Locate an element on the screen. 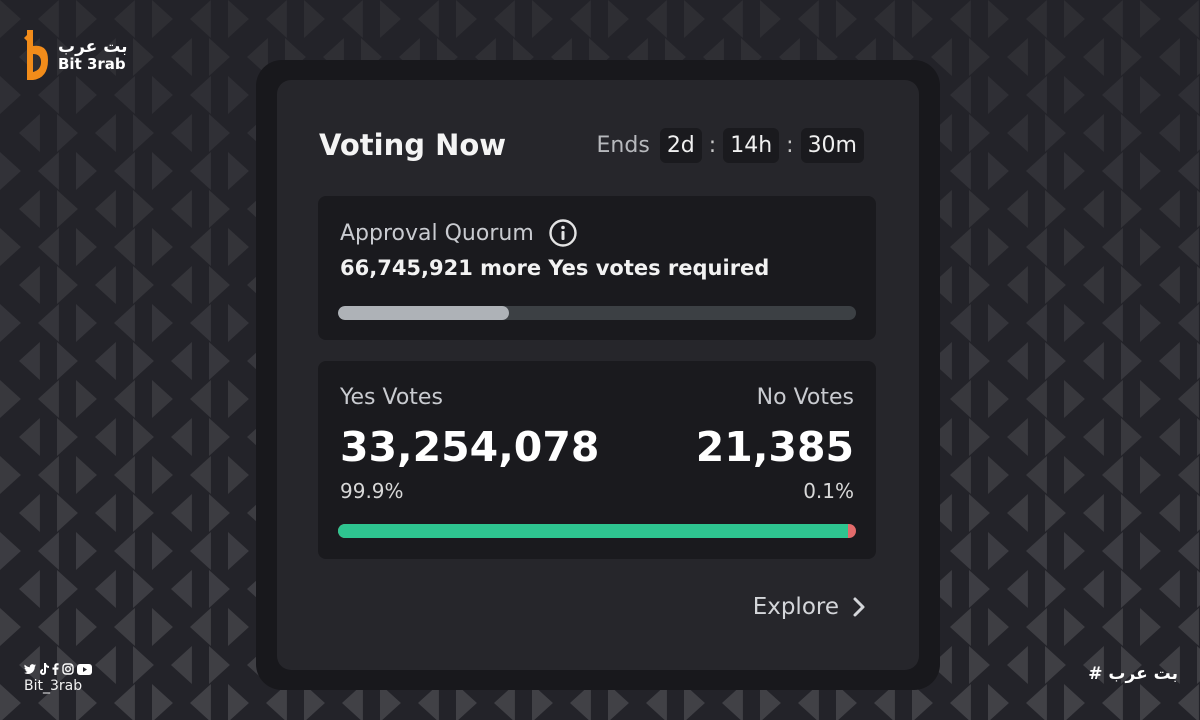 This screenshot has height=720, width=1200. votes-split-bar is located at coordinates (597, 531).